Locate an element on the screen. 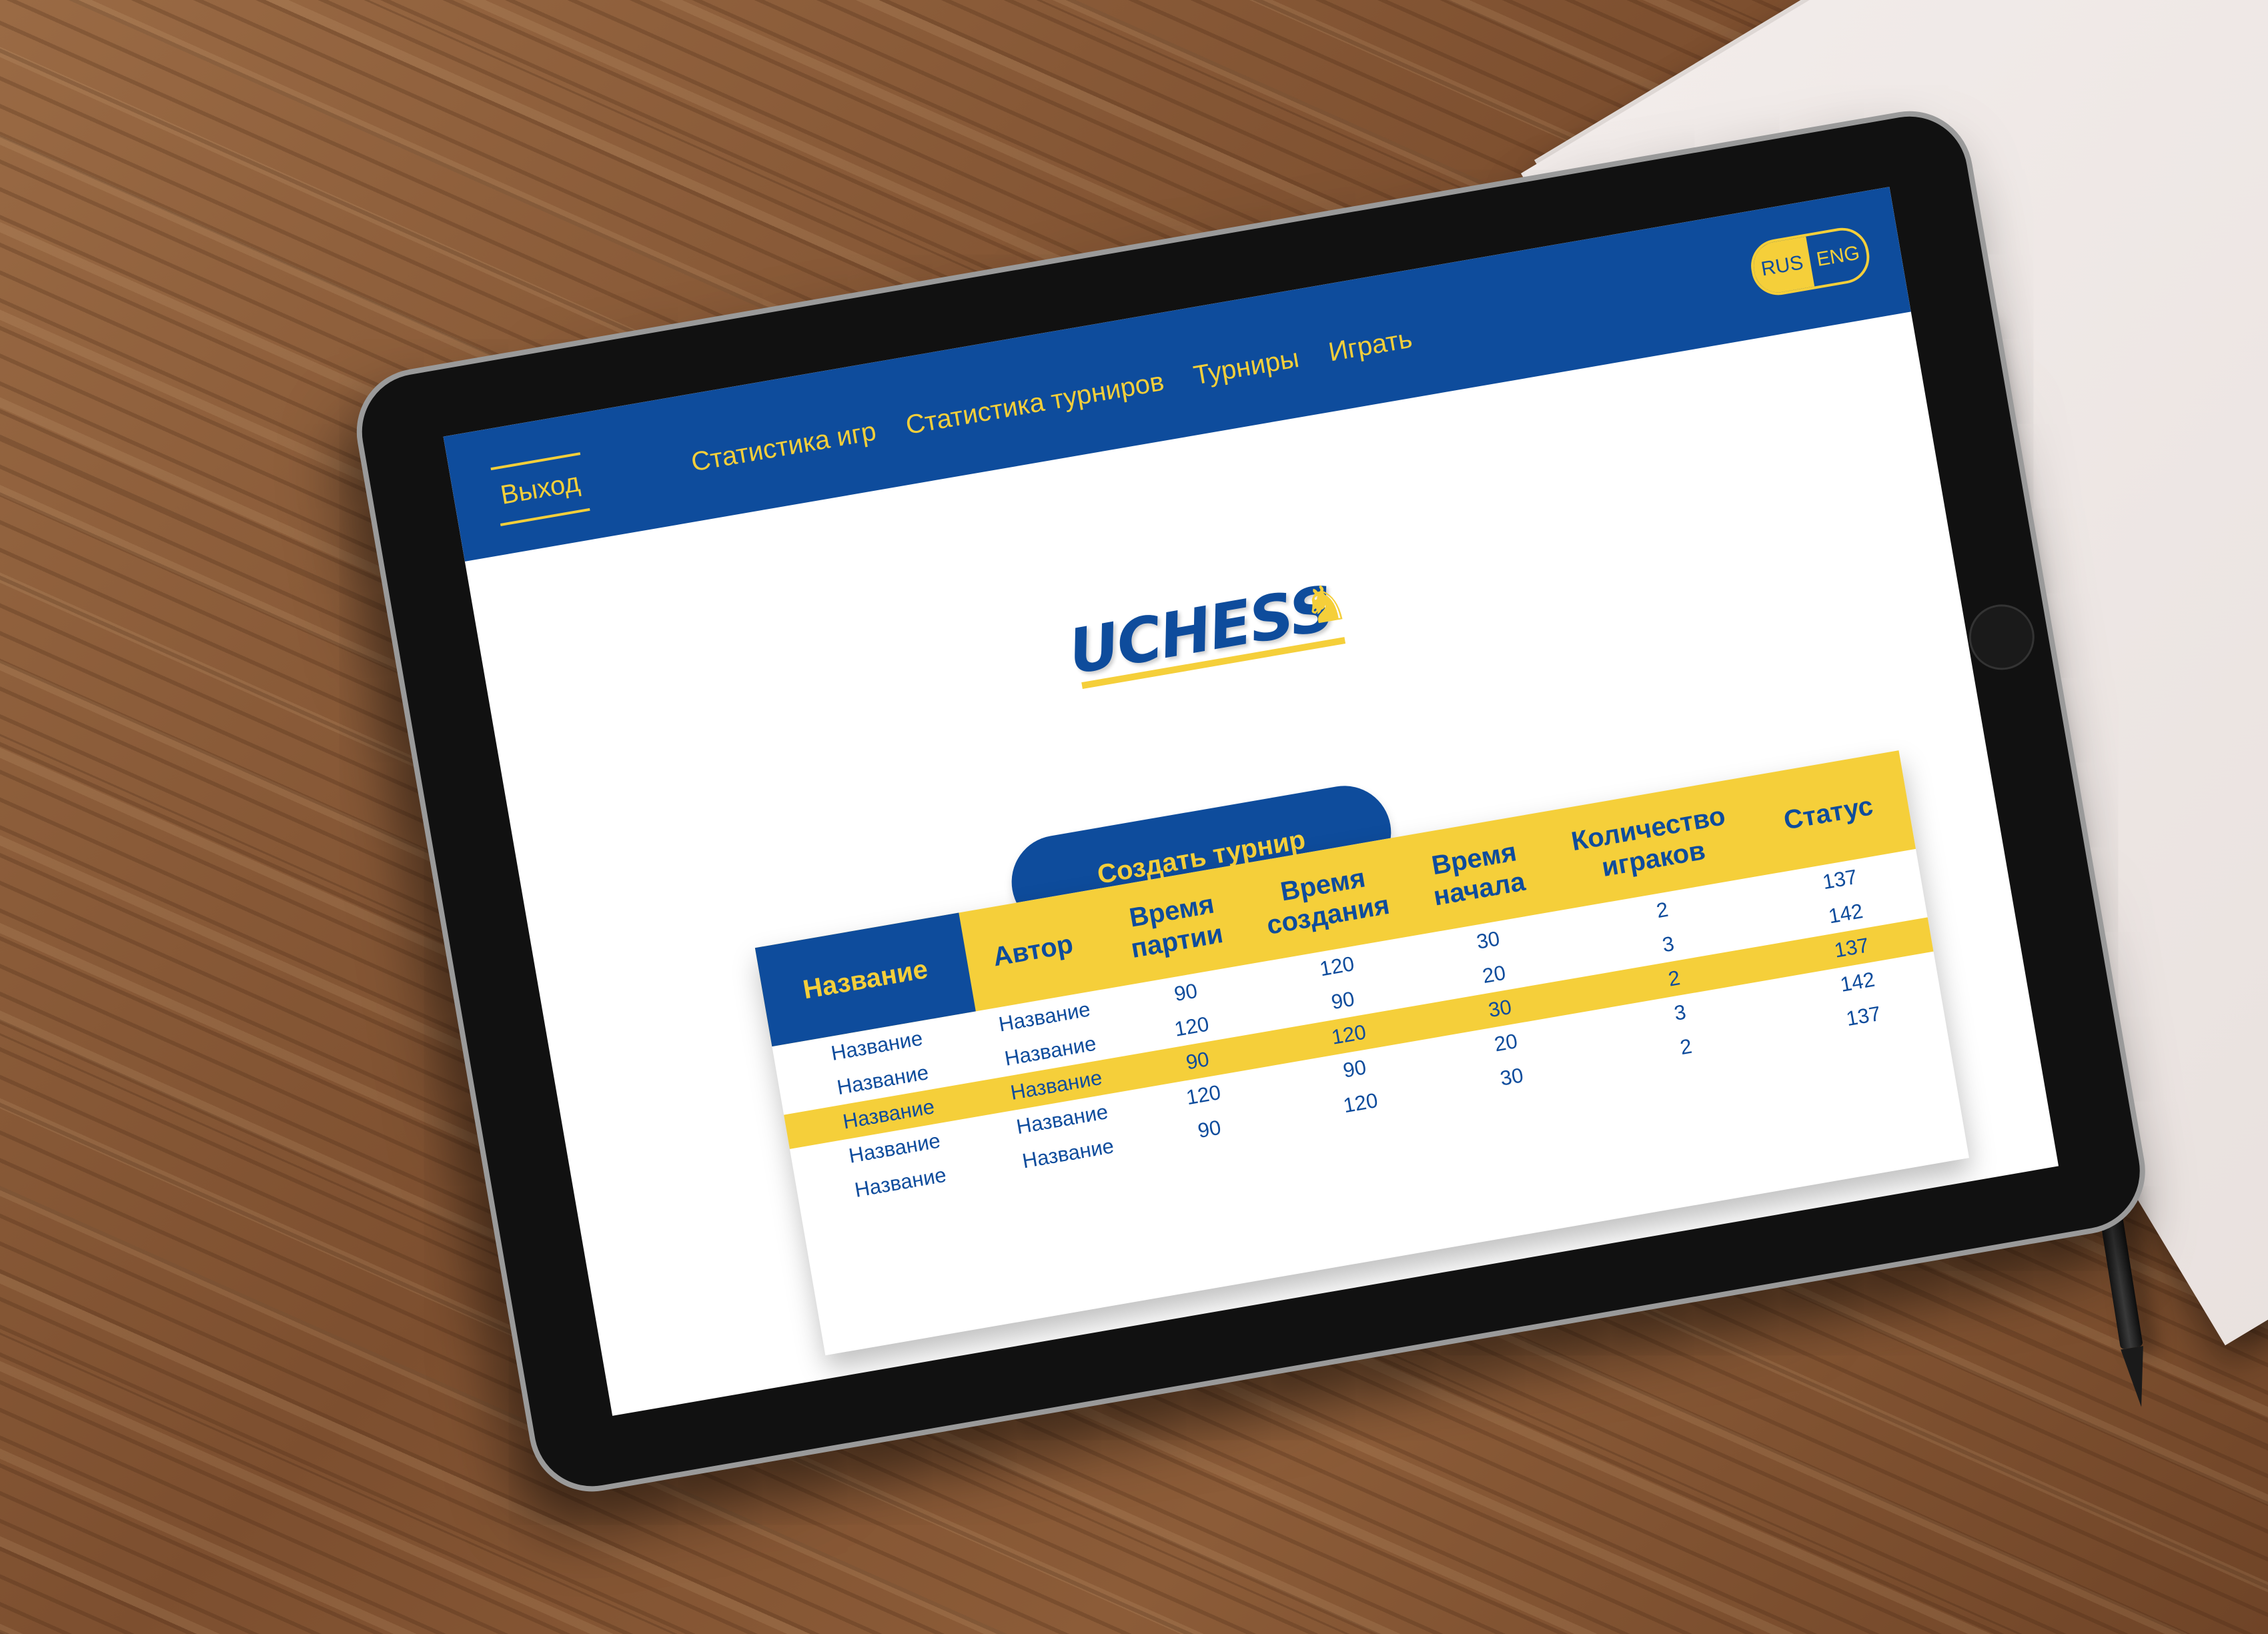  nav-link-tournament-stats: Статистика турниров is located at coordinates (1034, 404).